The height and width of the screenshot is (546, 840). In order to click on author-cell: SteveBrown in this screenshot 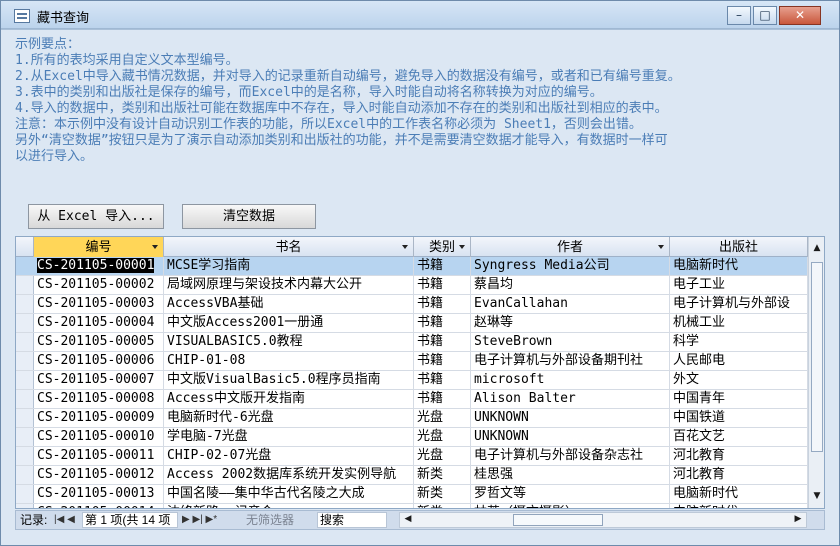, I will do `click(570, 342)`.